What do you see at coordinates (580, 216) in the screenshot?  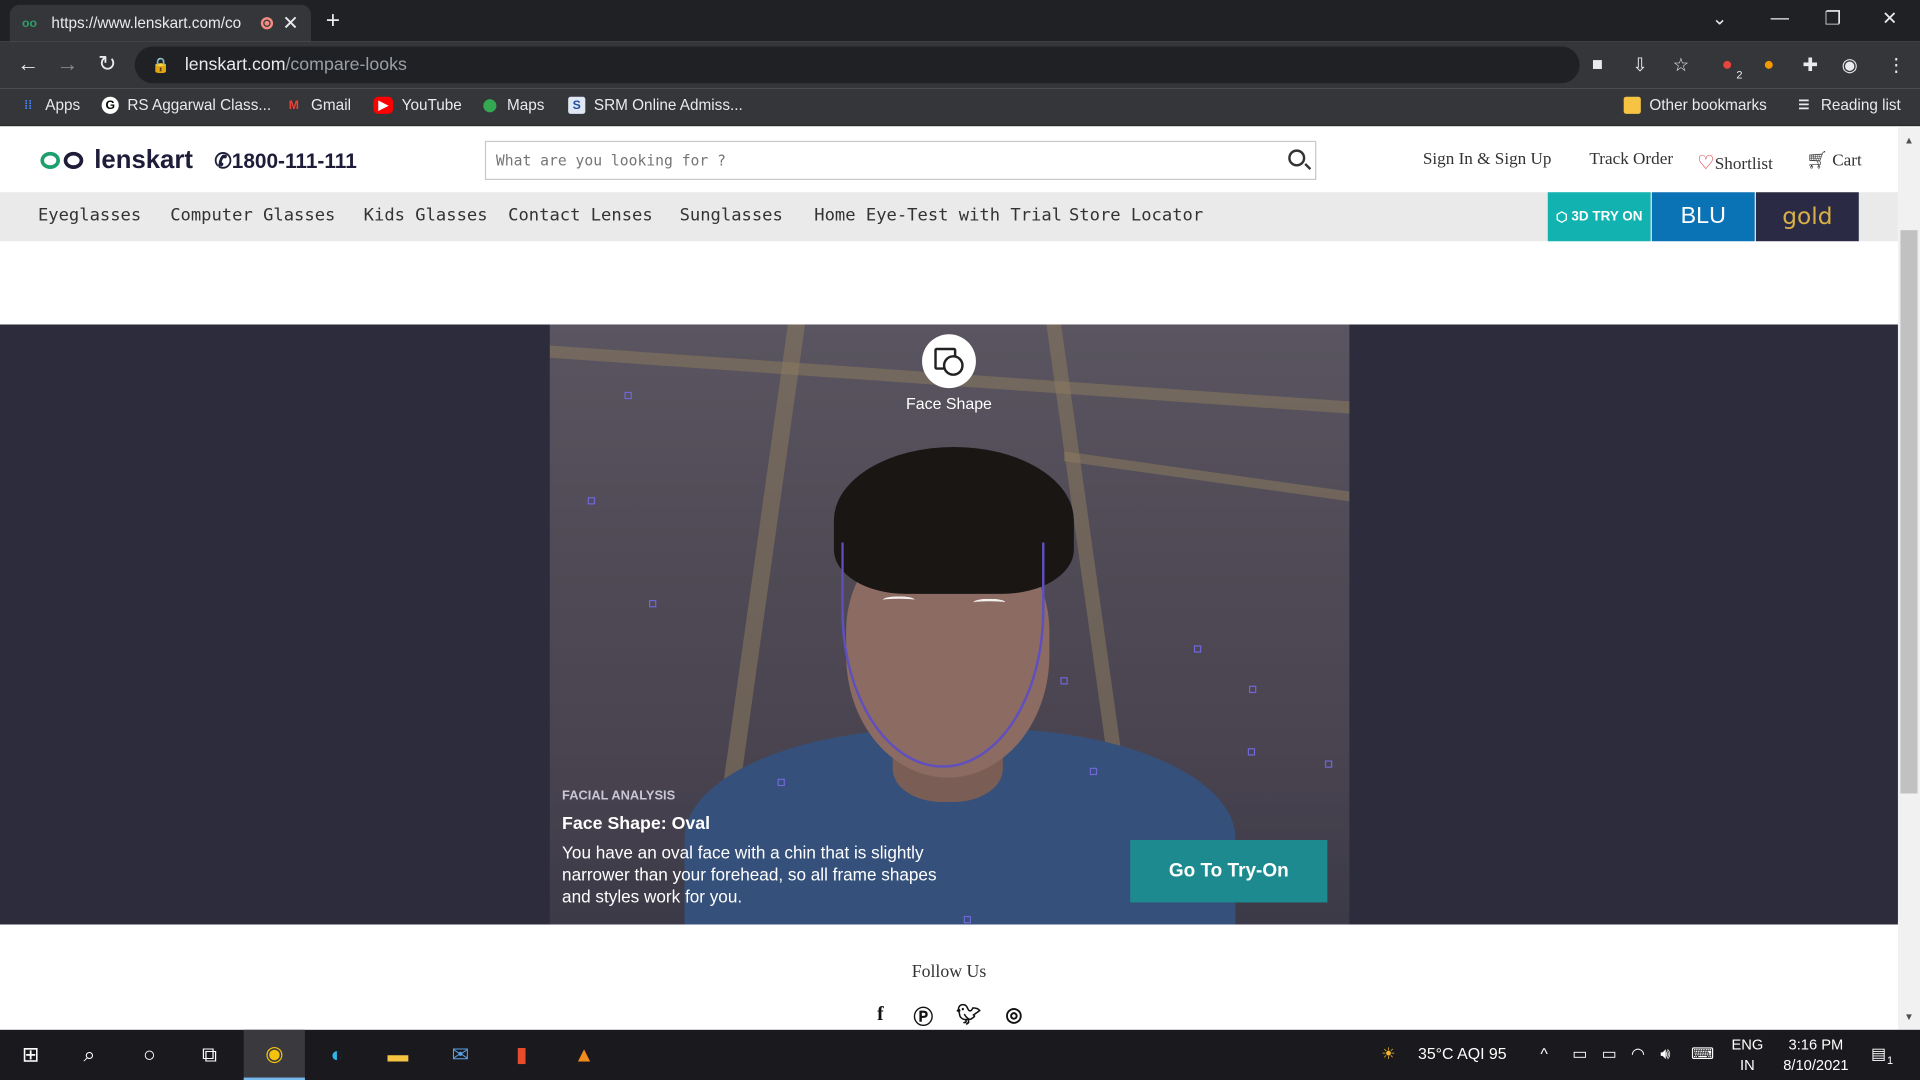 I see `nav-contact-lenses: Contact Lenses` at bounding box center [580, 216].